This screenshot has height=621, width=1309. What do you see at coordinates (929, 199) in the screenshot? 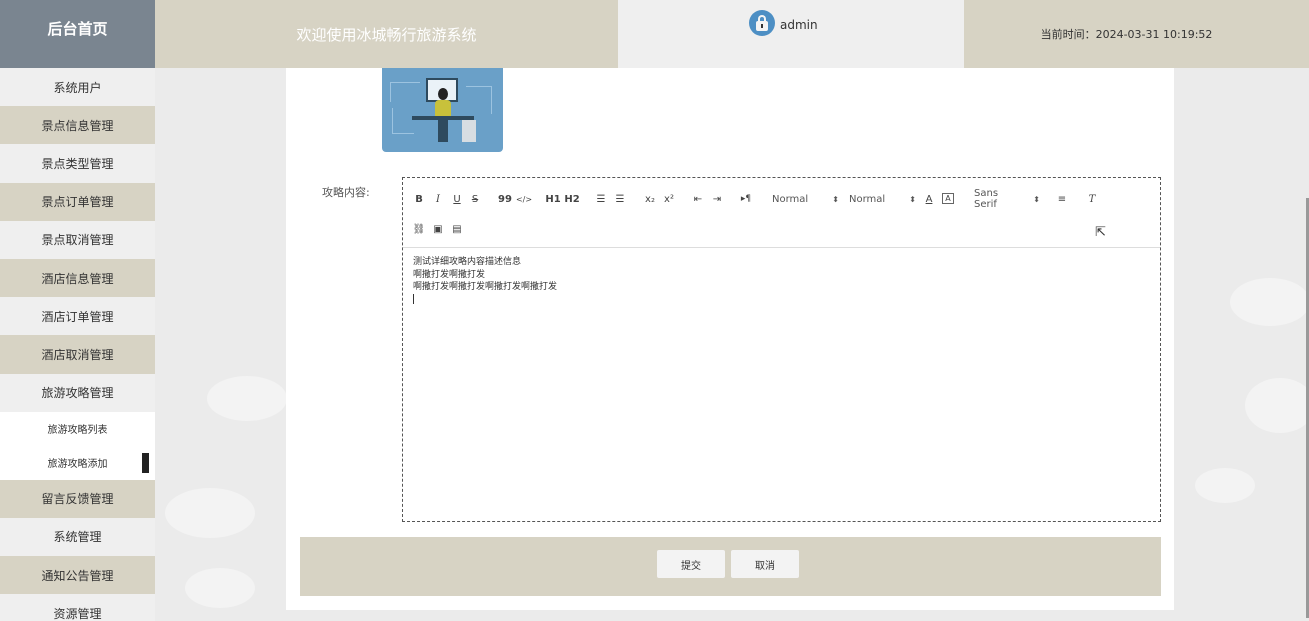
I see `font-color-icon: A` at bounding box center [929, 199].